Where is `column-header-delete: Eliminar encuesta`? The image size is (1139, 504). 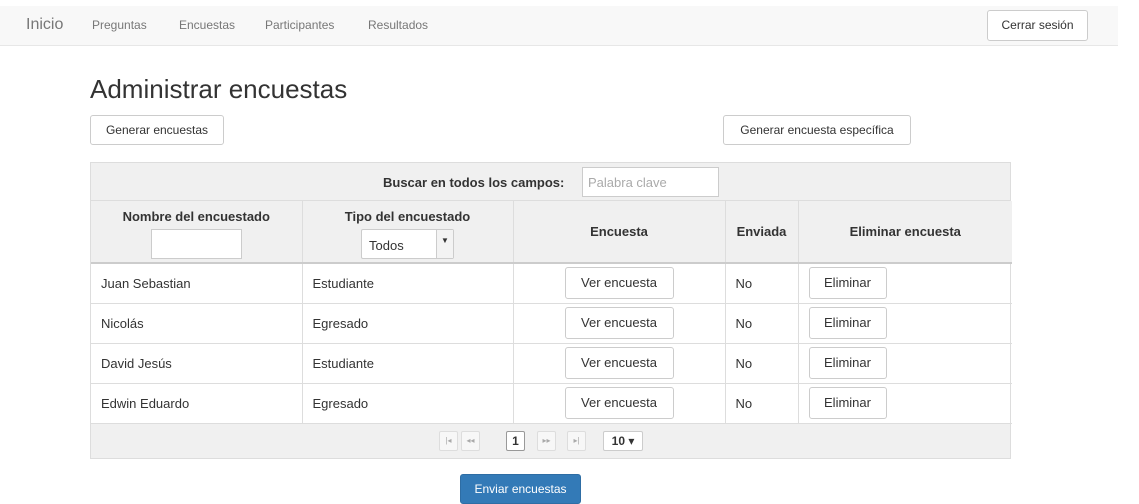 column-header-delete: Eliminar encuesta is located at coordinates (905, 232).